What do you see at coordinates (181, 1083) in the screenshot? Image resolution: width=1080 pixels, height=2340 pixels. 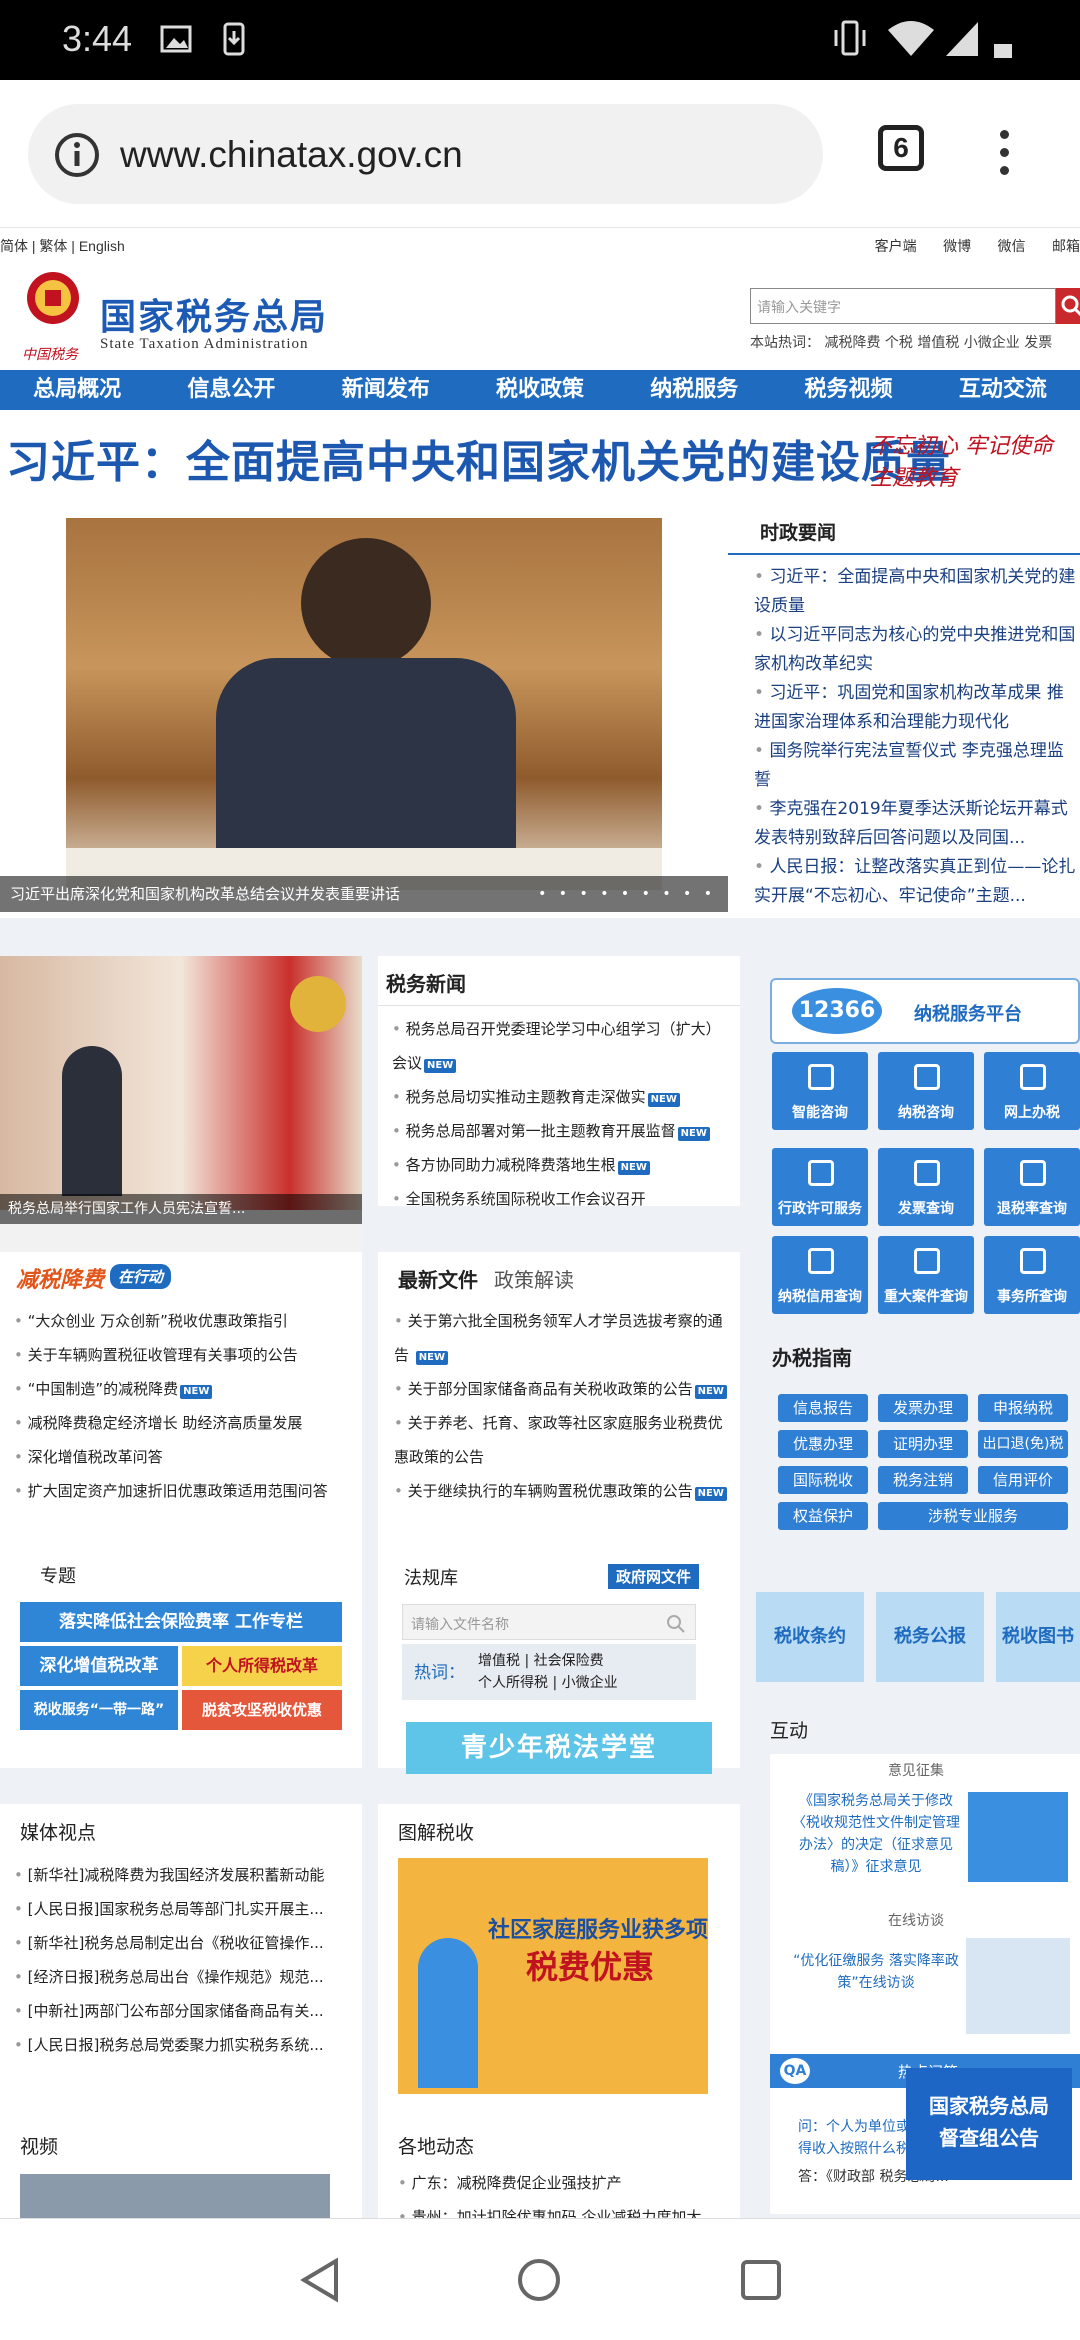 I see `news-photo` at bounding box center [181, 1083].